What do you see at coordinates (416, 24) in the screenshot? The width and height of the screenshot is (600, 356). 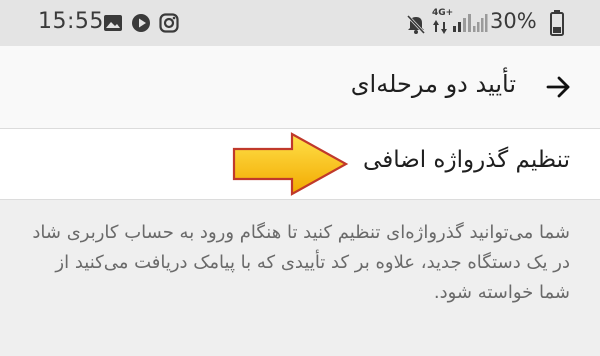 I see `mute-icon` at bounding box center [416, 24].